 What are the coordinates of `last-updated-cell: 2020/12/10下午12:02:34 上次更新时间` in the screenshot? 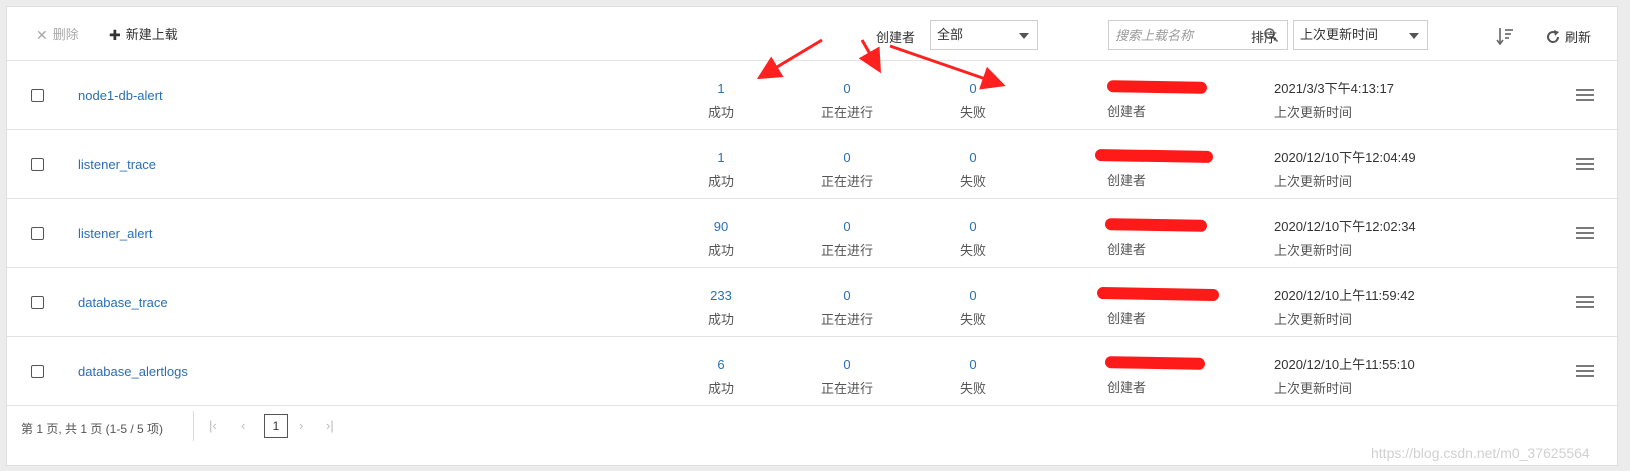 It's located at (1345, 239).